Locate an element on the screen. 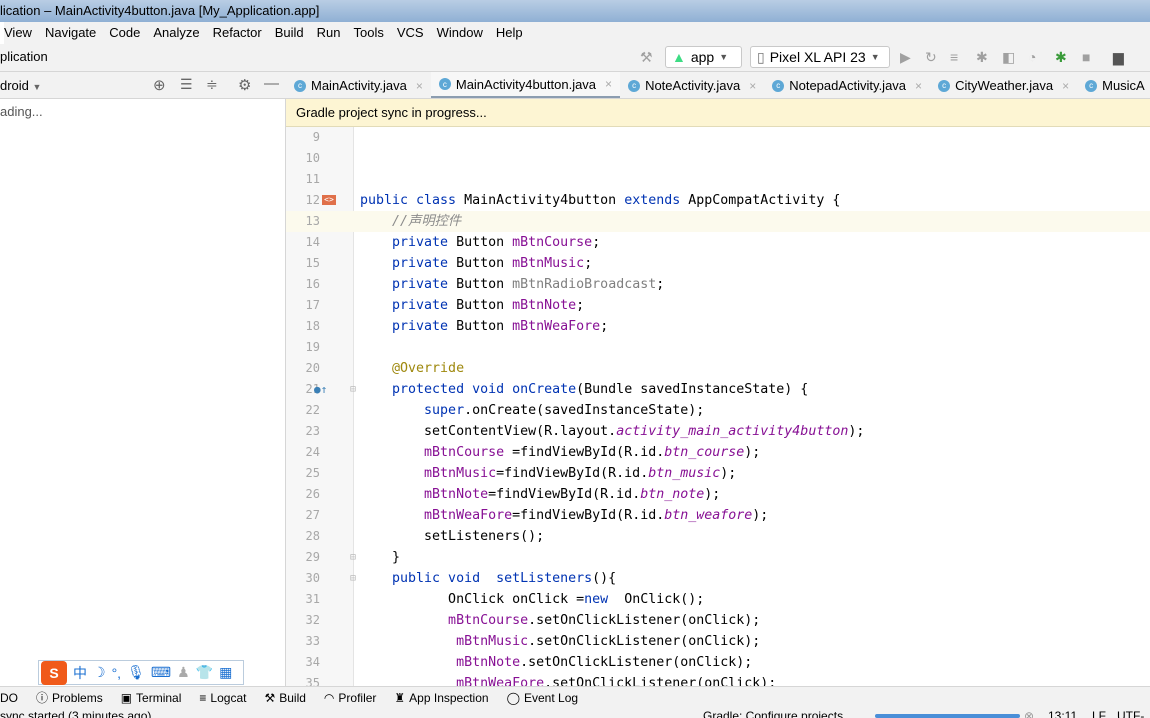 The width and height of the screenshot is (1150, 718). keyboard-icon: ⌨ is located at coordinates (161, 672).